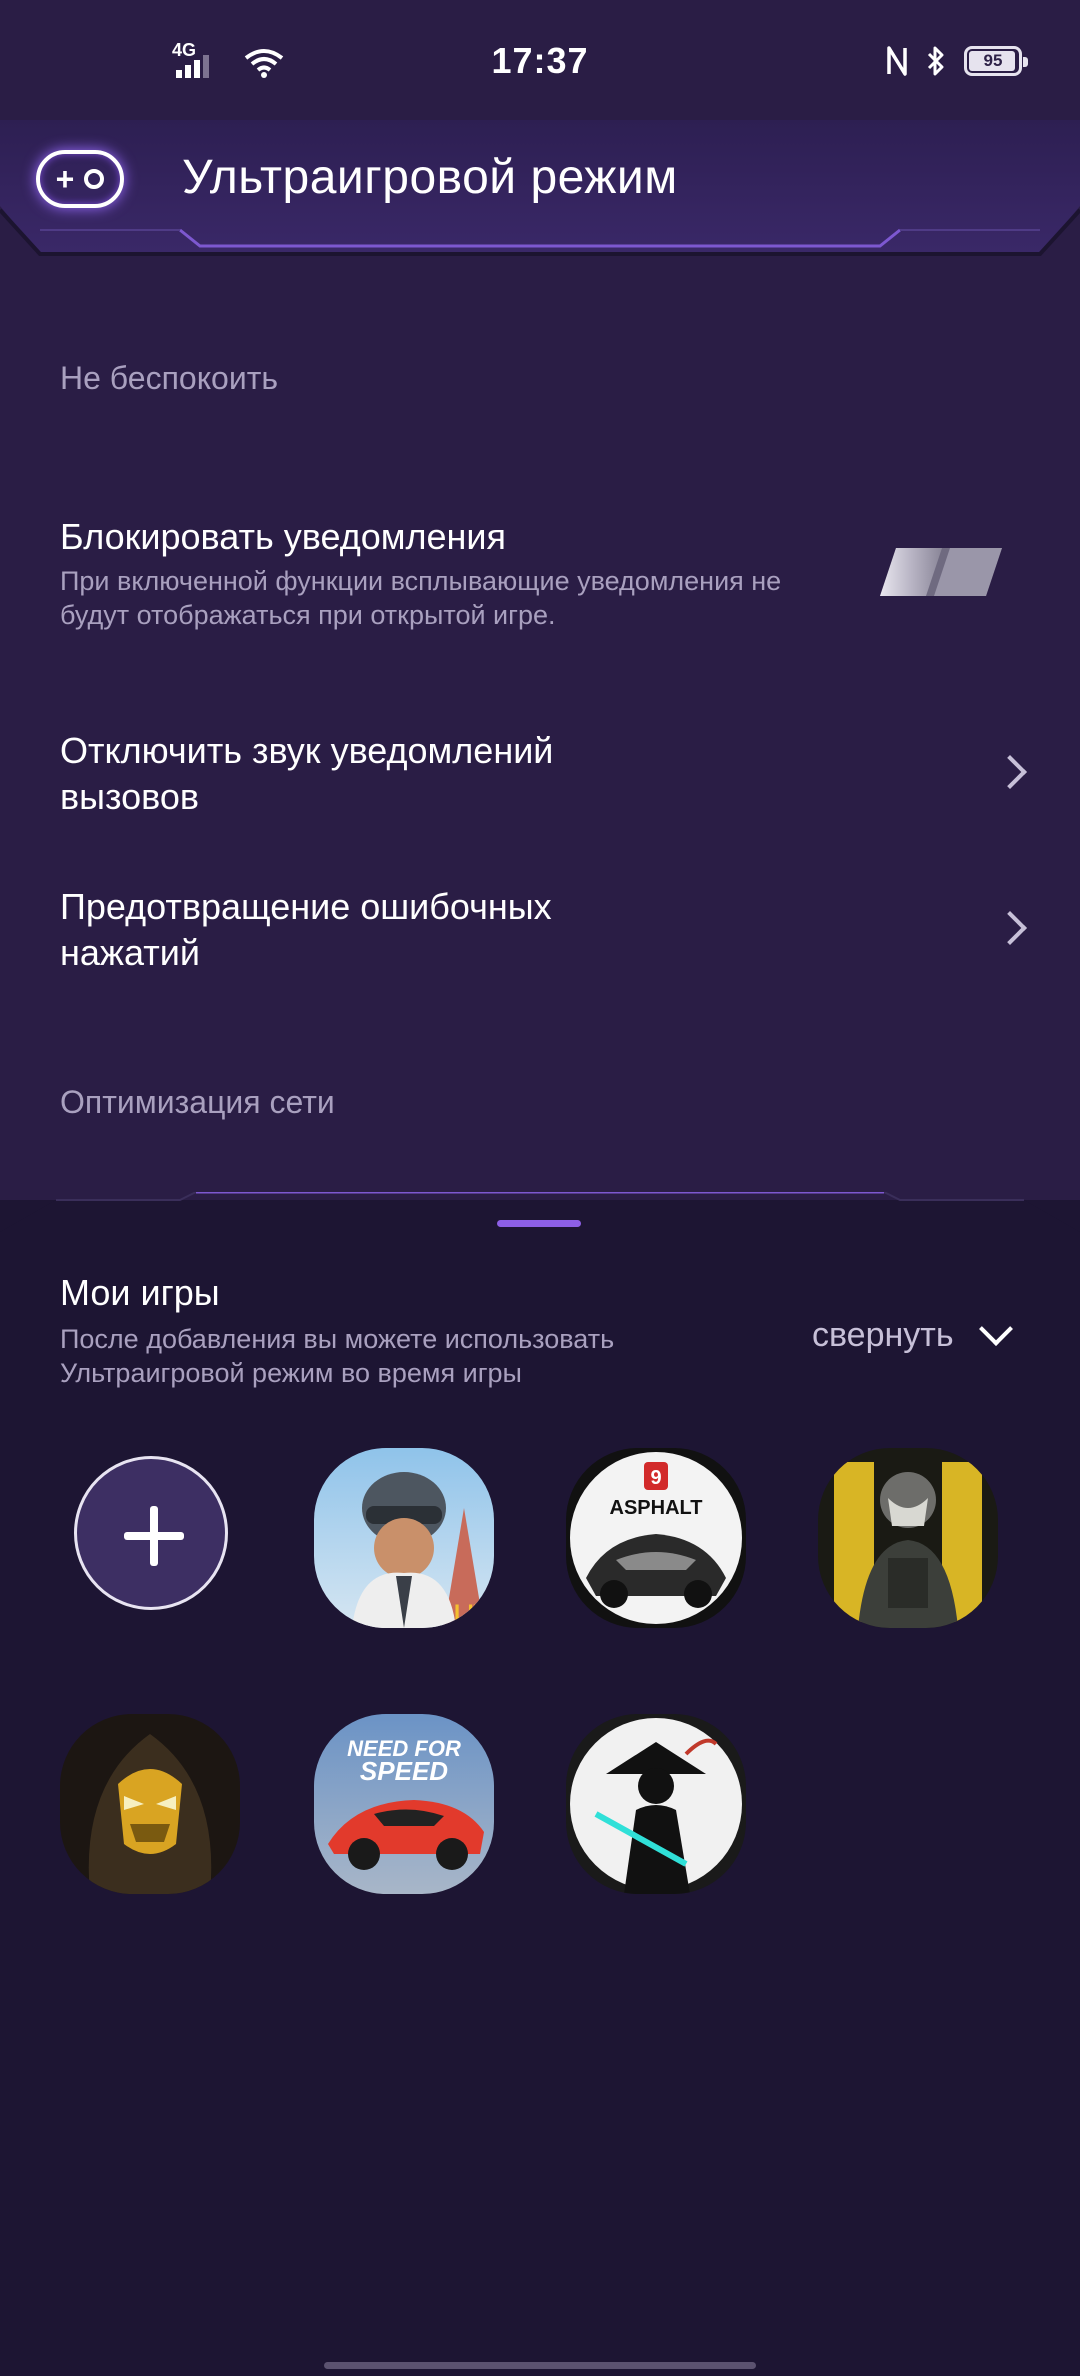 Image resolution: width=1080 pixels, height=2376 pixels. Describe the element at coordinates (540, 65) in the screenshot. I see `status-bar: 4G 17:37 95` at that location.